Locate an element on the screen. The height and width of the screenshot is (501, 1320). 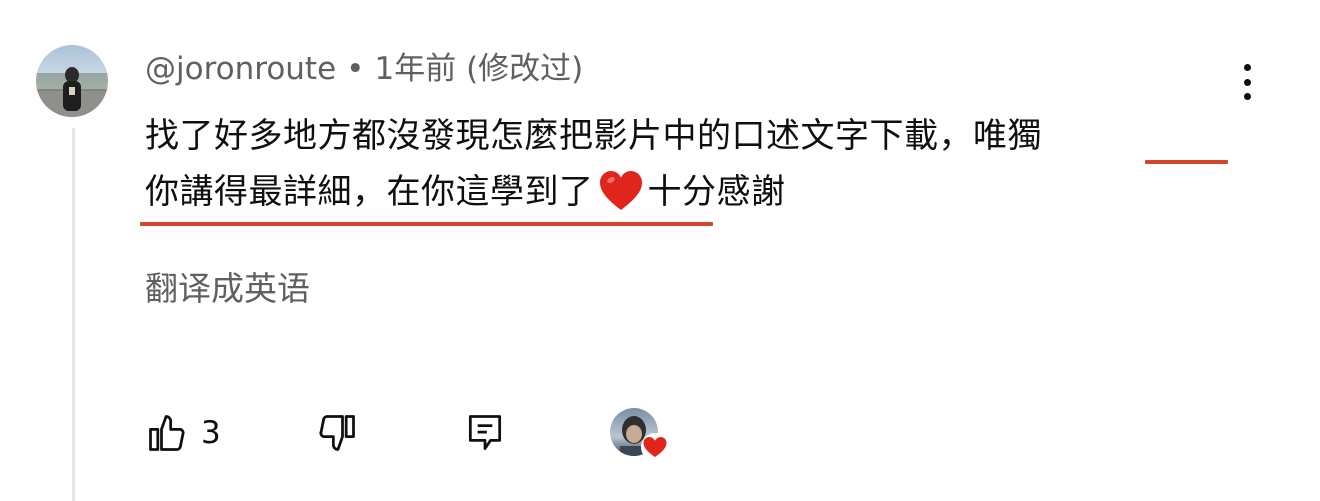
comment-line-2-start: 你講得最詳細，在你這學到了 is located at coordinates (369, 192).